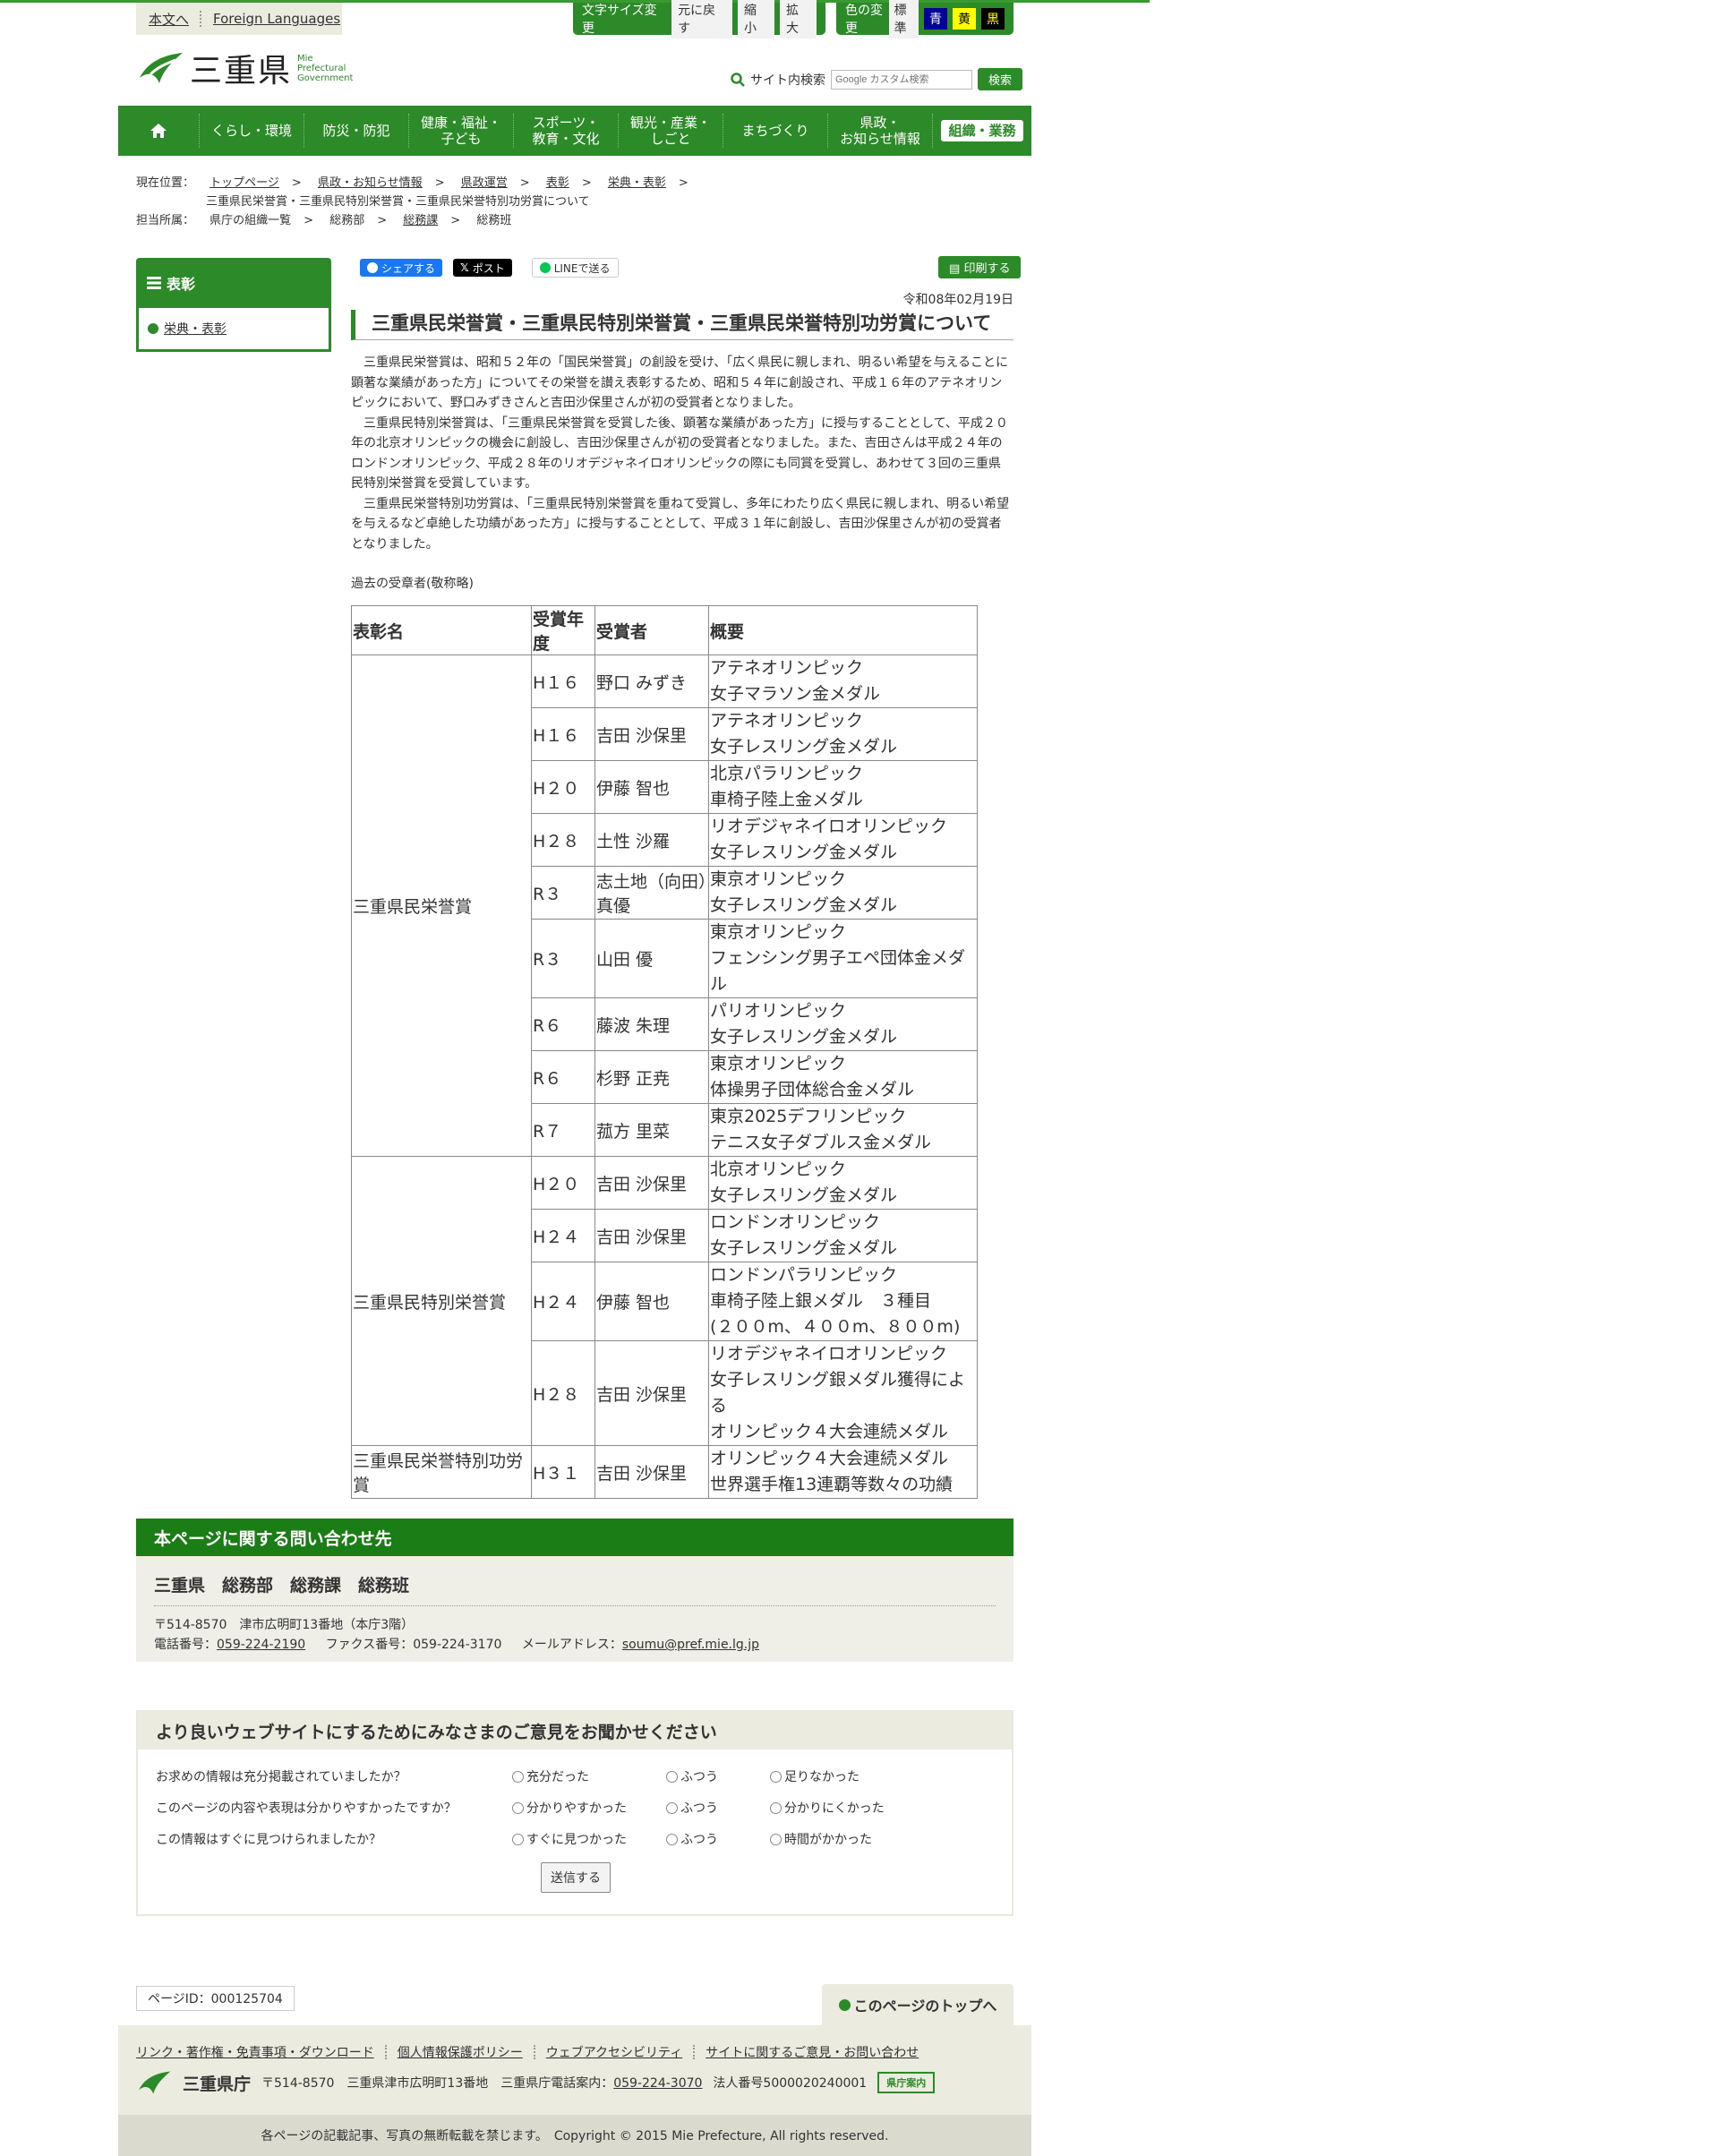 This screenshot has height=2156, width=1719. Describe the element at coordinates (917, 2004) in the screenshot. I see `back-to-top-button: このページのトップへ` at that location.